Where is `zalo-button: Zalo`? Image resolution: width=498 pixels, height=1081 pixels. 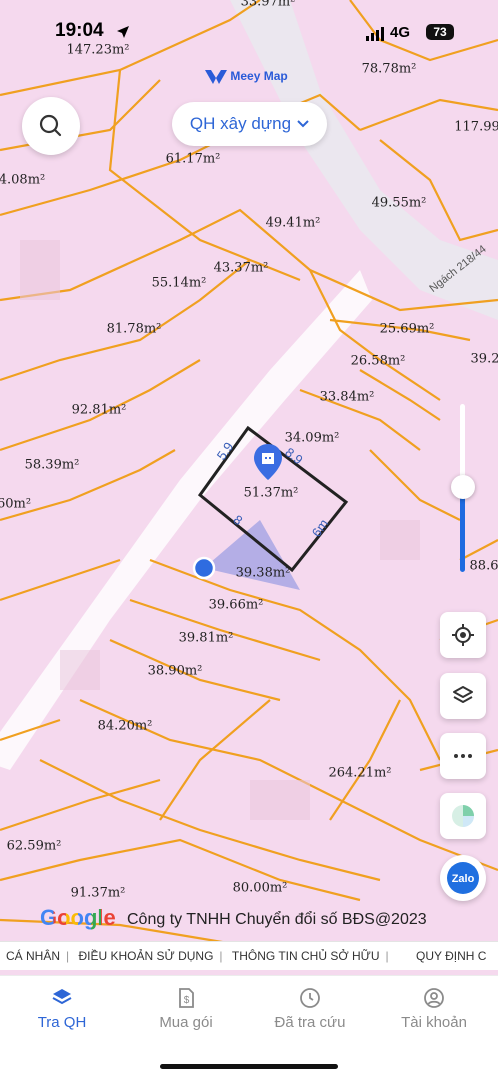
zalo-button: Zalo is located at coordinates (463, 878).